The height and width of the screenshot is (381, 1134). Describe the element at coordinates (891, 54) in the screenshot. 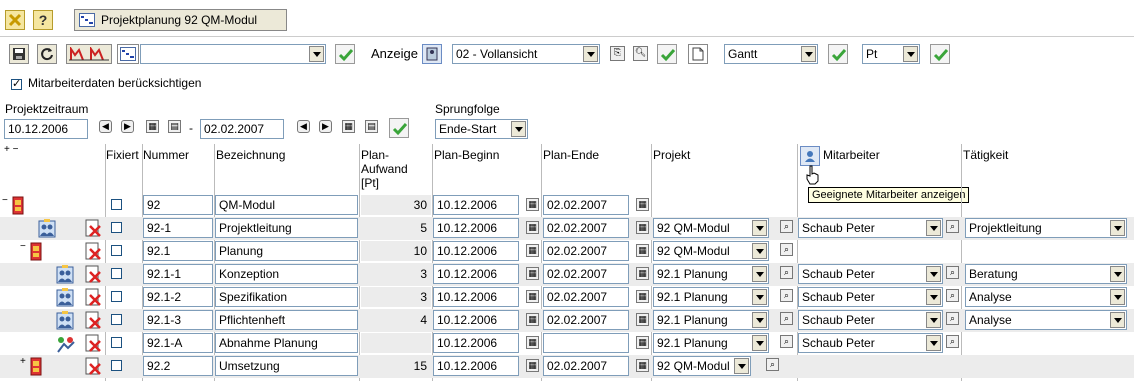

I see `unit-select: Pt` at that location.